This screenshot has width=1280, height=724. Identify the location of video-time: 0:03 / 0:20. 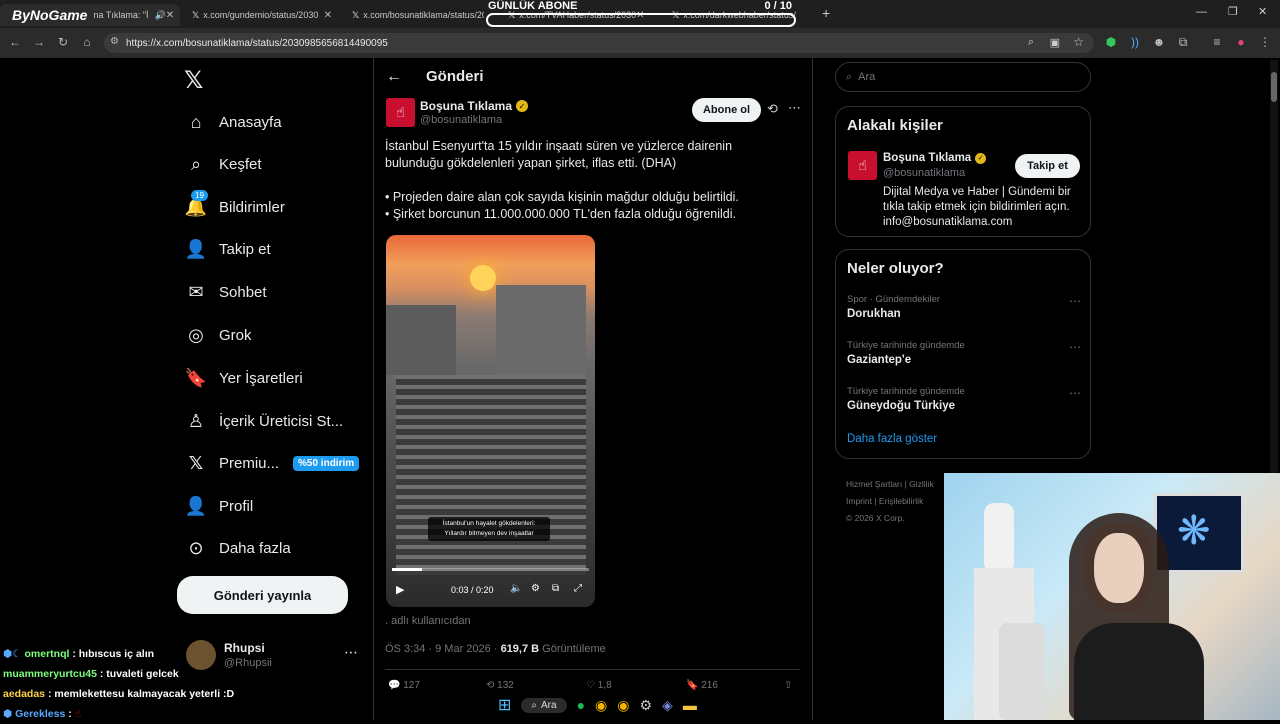
(472, 590).